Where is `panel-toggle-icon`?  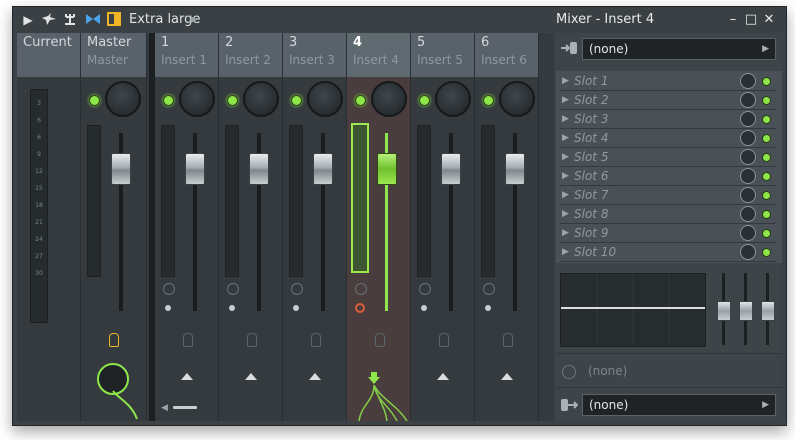 panel-toggle-icon is located at coordinates (114, 20).